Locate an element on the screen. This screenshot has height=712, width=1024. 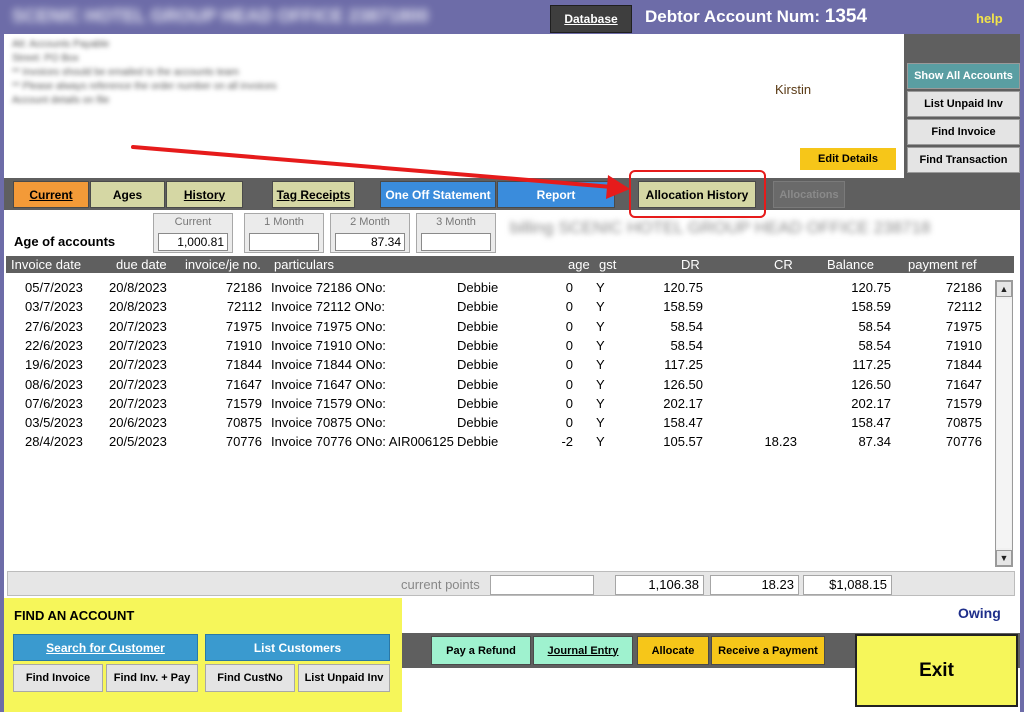
col-invoice-date: Invoice date is located at coordinates (46, 264).